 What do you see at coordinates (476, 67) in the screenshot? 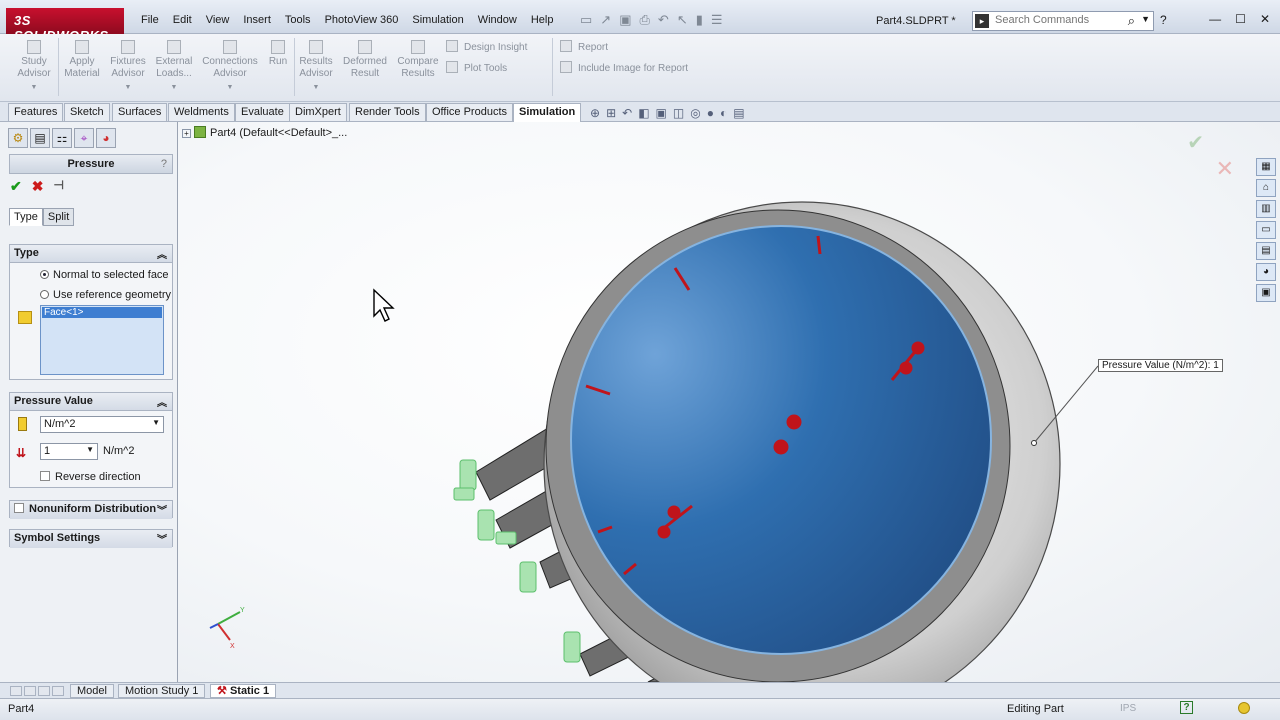
I see `plot-tools-button: Plot Tools` at bounding box center [476, 67].